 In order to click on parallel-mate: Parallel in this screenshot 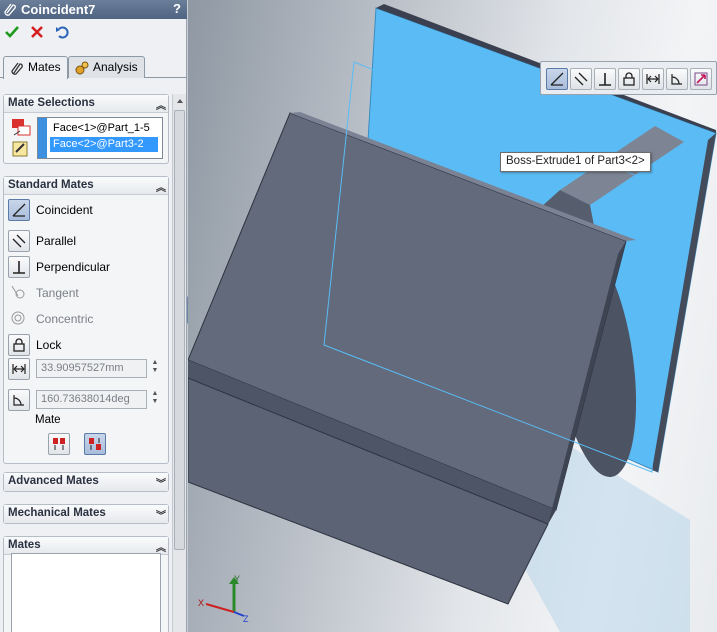, I will do `click(83, 241)`.